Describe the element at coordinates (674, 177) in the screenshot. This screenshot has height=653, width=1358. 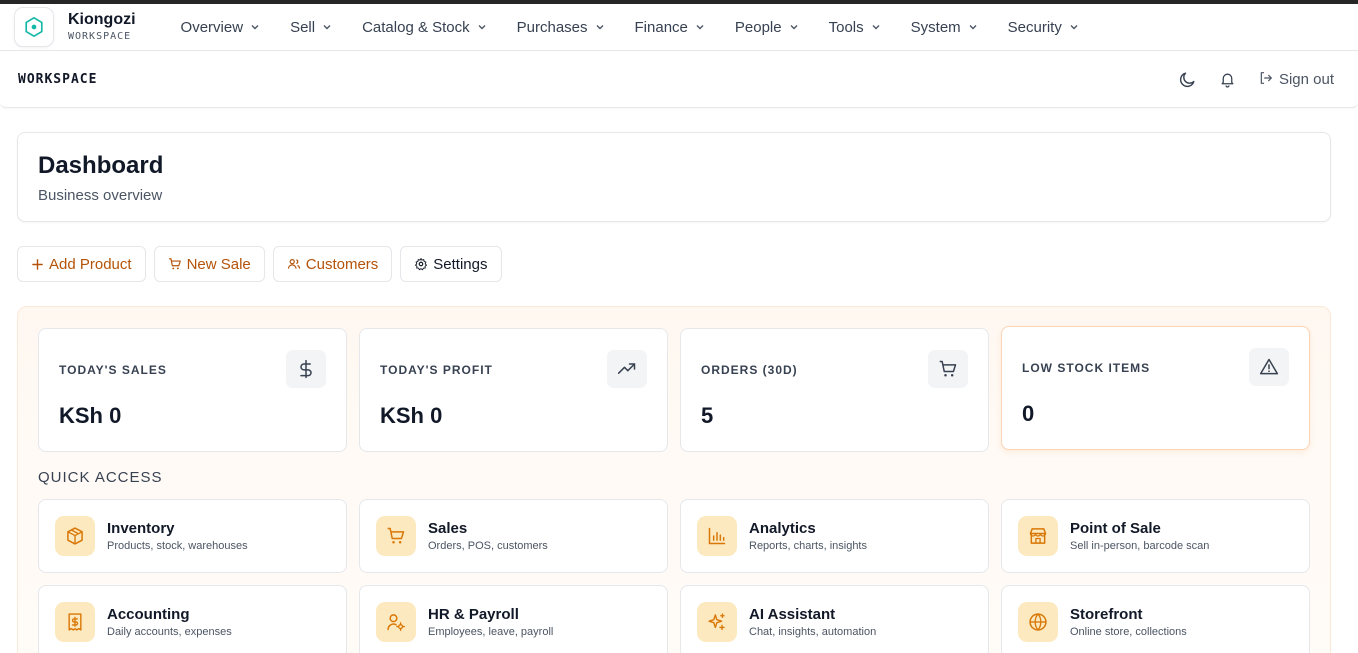
I see `page-header-card: Dashboard Business overview` at that location.